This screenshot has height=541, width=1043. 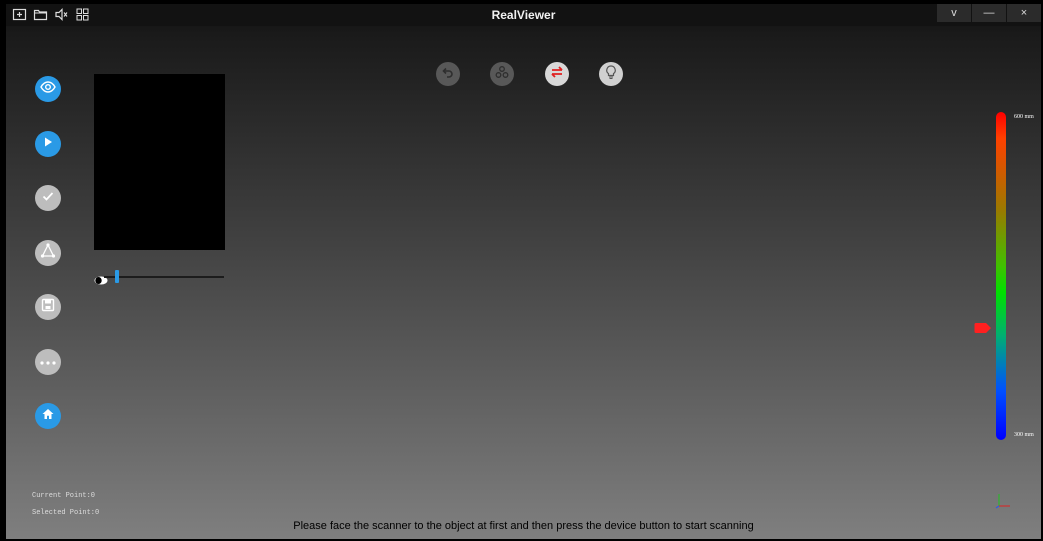 I want to click on save-button, so click(x=48, y=307).